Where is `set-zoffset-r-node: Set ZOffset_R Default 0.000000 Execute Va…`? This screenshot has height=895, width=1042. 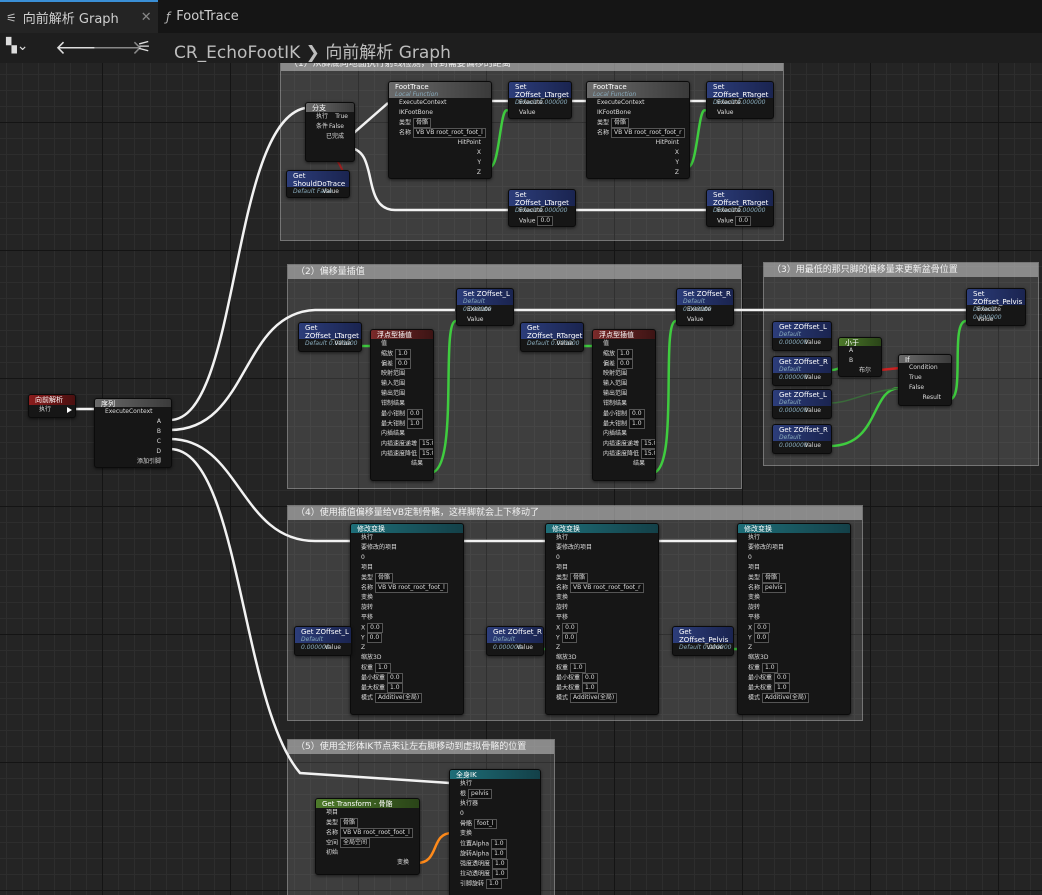
set-zoffset-r-node: Set ZOffset_R Default 0.000000 Execute Va… is located at coordinates (705, 307).